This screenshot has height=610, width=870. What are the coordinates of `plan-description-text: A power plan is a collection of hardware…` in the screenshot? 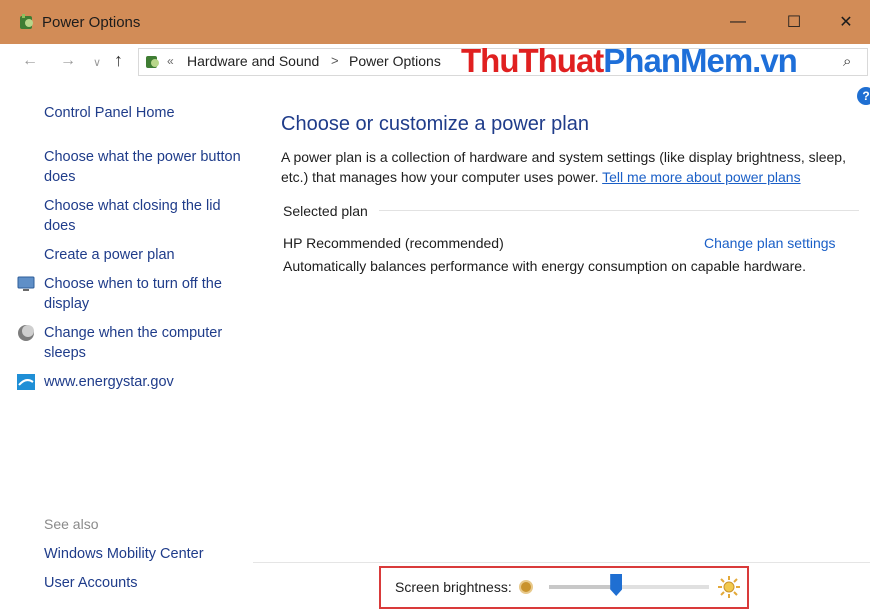 It's located at (574, 167).